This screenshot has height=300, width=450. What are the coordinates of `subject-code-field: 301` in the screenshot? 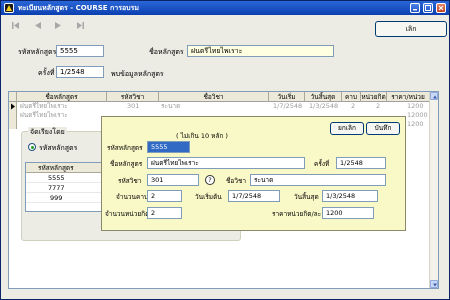 It's located at (173, 180).